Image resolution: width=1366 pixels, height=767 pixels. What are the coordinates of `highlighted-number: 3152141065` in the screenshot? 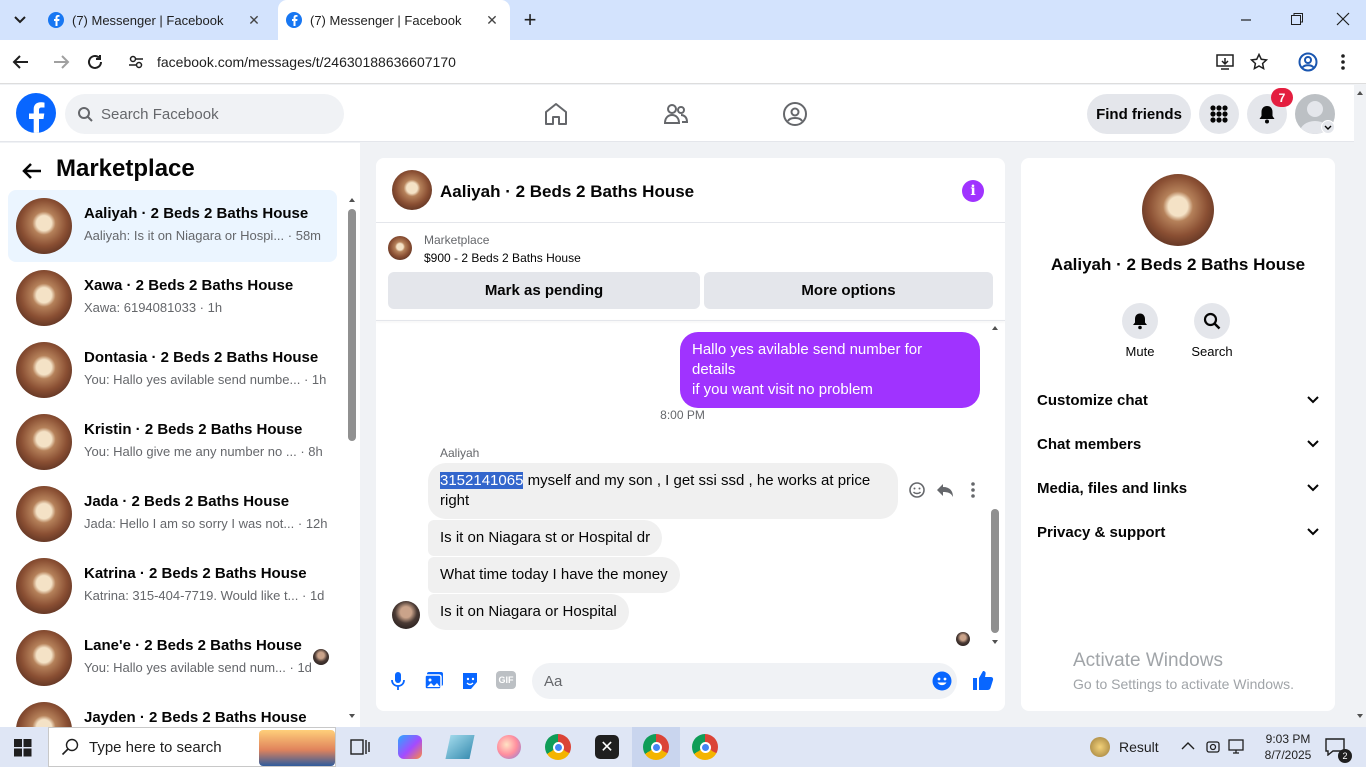 It's located at (482, 480).